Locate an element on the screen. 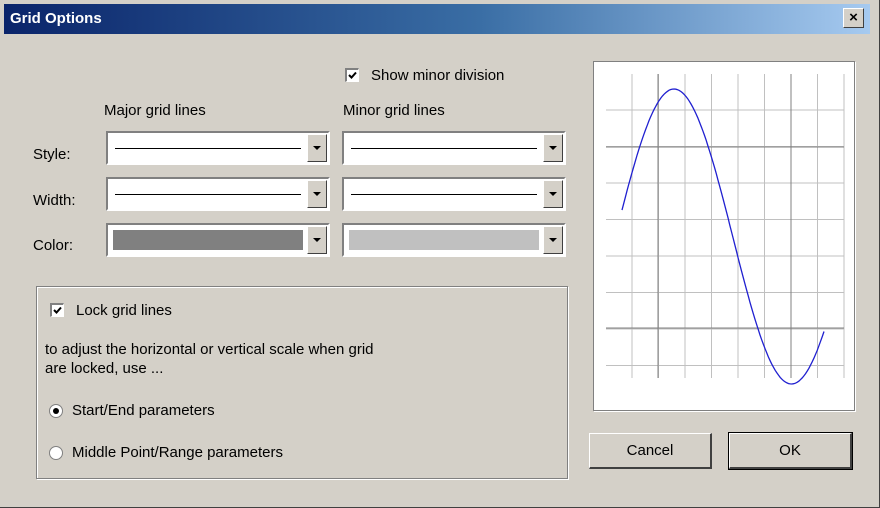 Image resolution: width=880 pixels, height=508 pixels. minor-width-dropdown-button is located at coordinates (553, 194).